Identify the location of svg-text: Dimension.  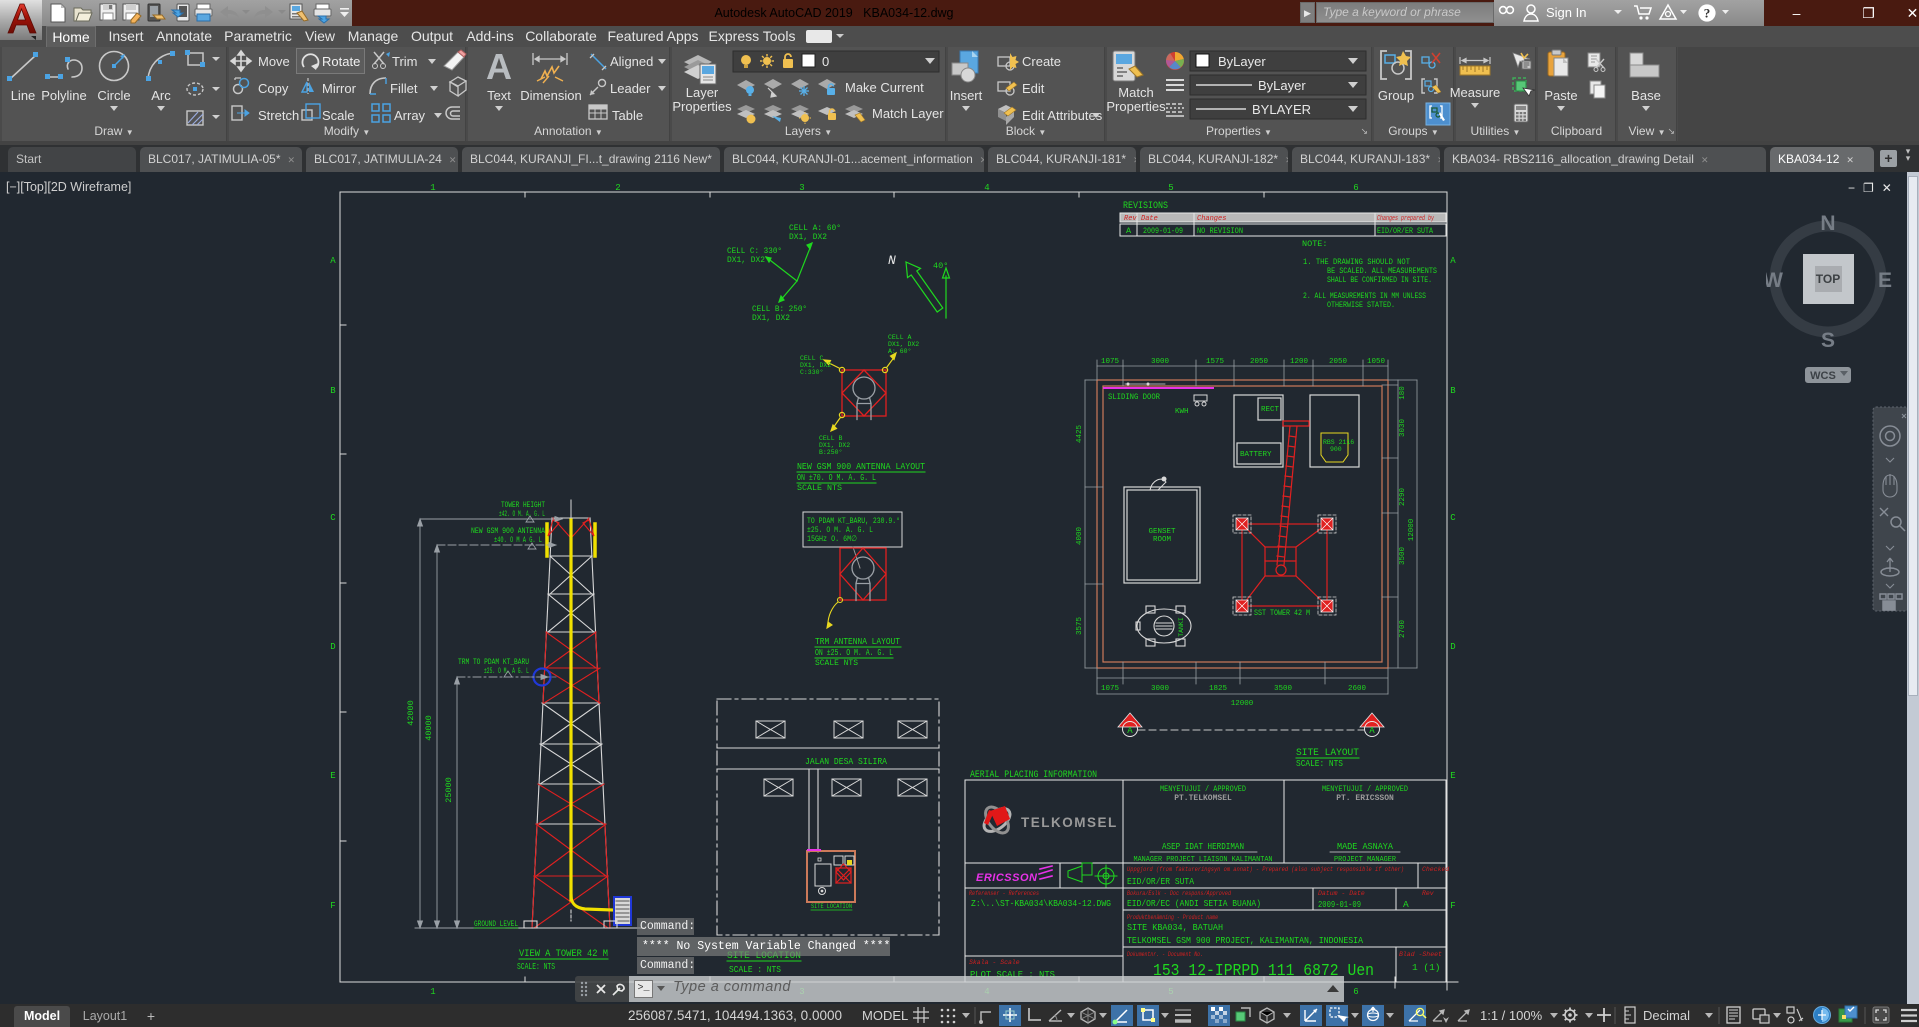
(550, 95).